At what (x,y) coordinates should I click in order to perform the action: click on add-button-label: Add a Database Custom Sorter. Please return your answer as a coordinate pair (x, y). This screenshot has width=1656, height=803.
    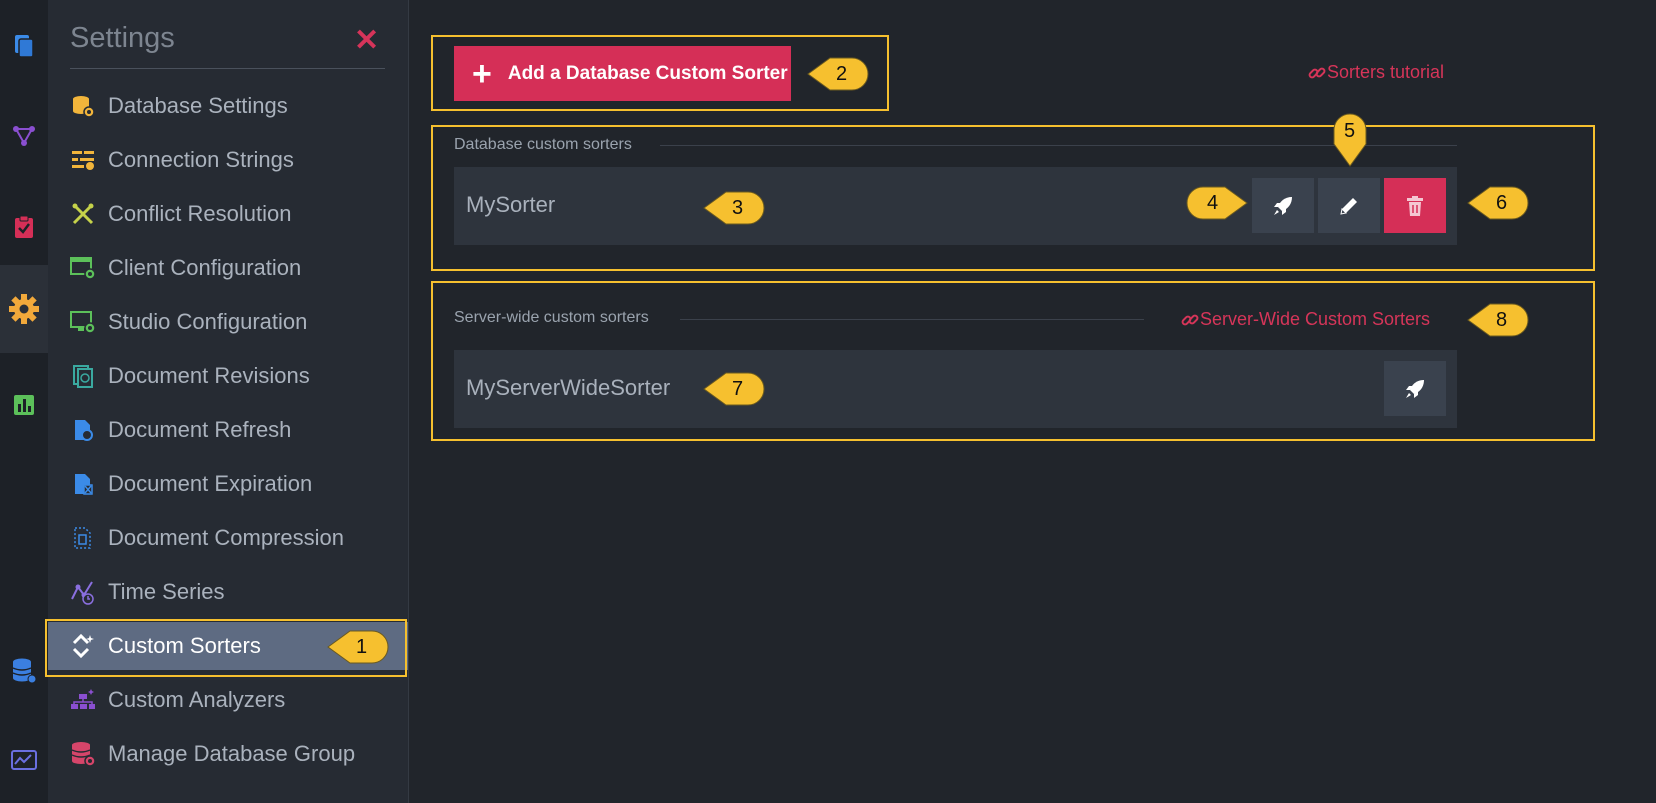
    Looking at the image, I should click on (647, 73).